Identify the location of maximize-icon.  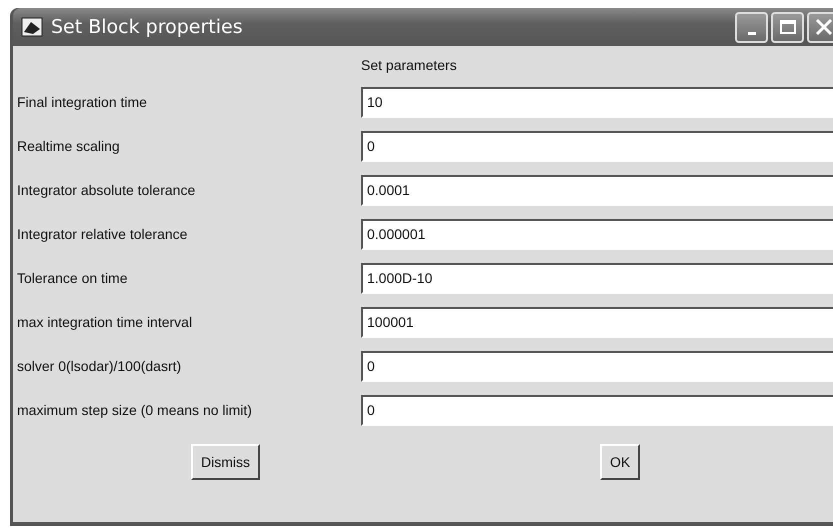
(787, 27).